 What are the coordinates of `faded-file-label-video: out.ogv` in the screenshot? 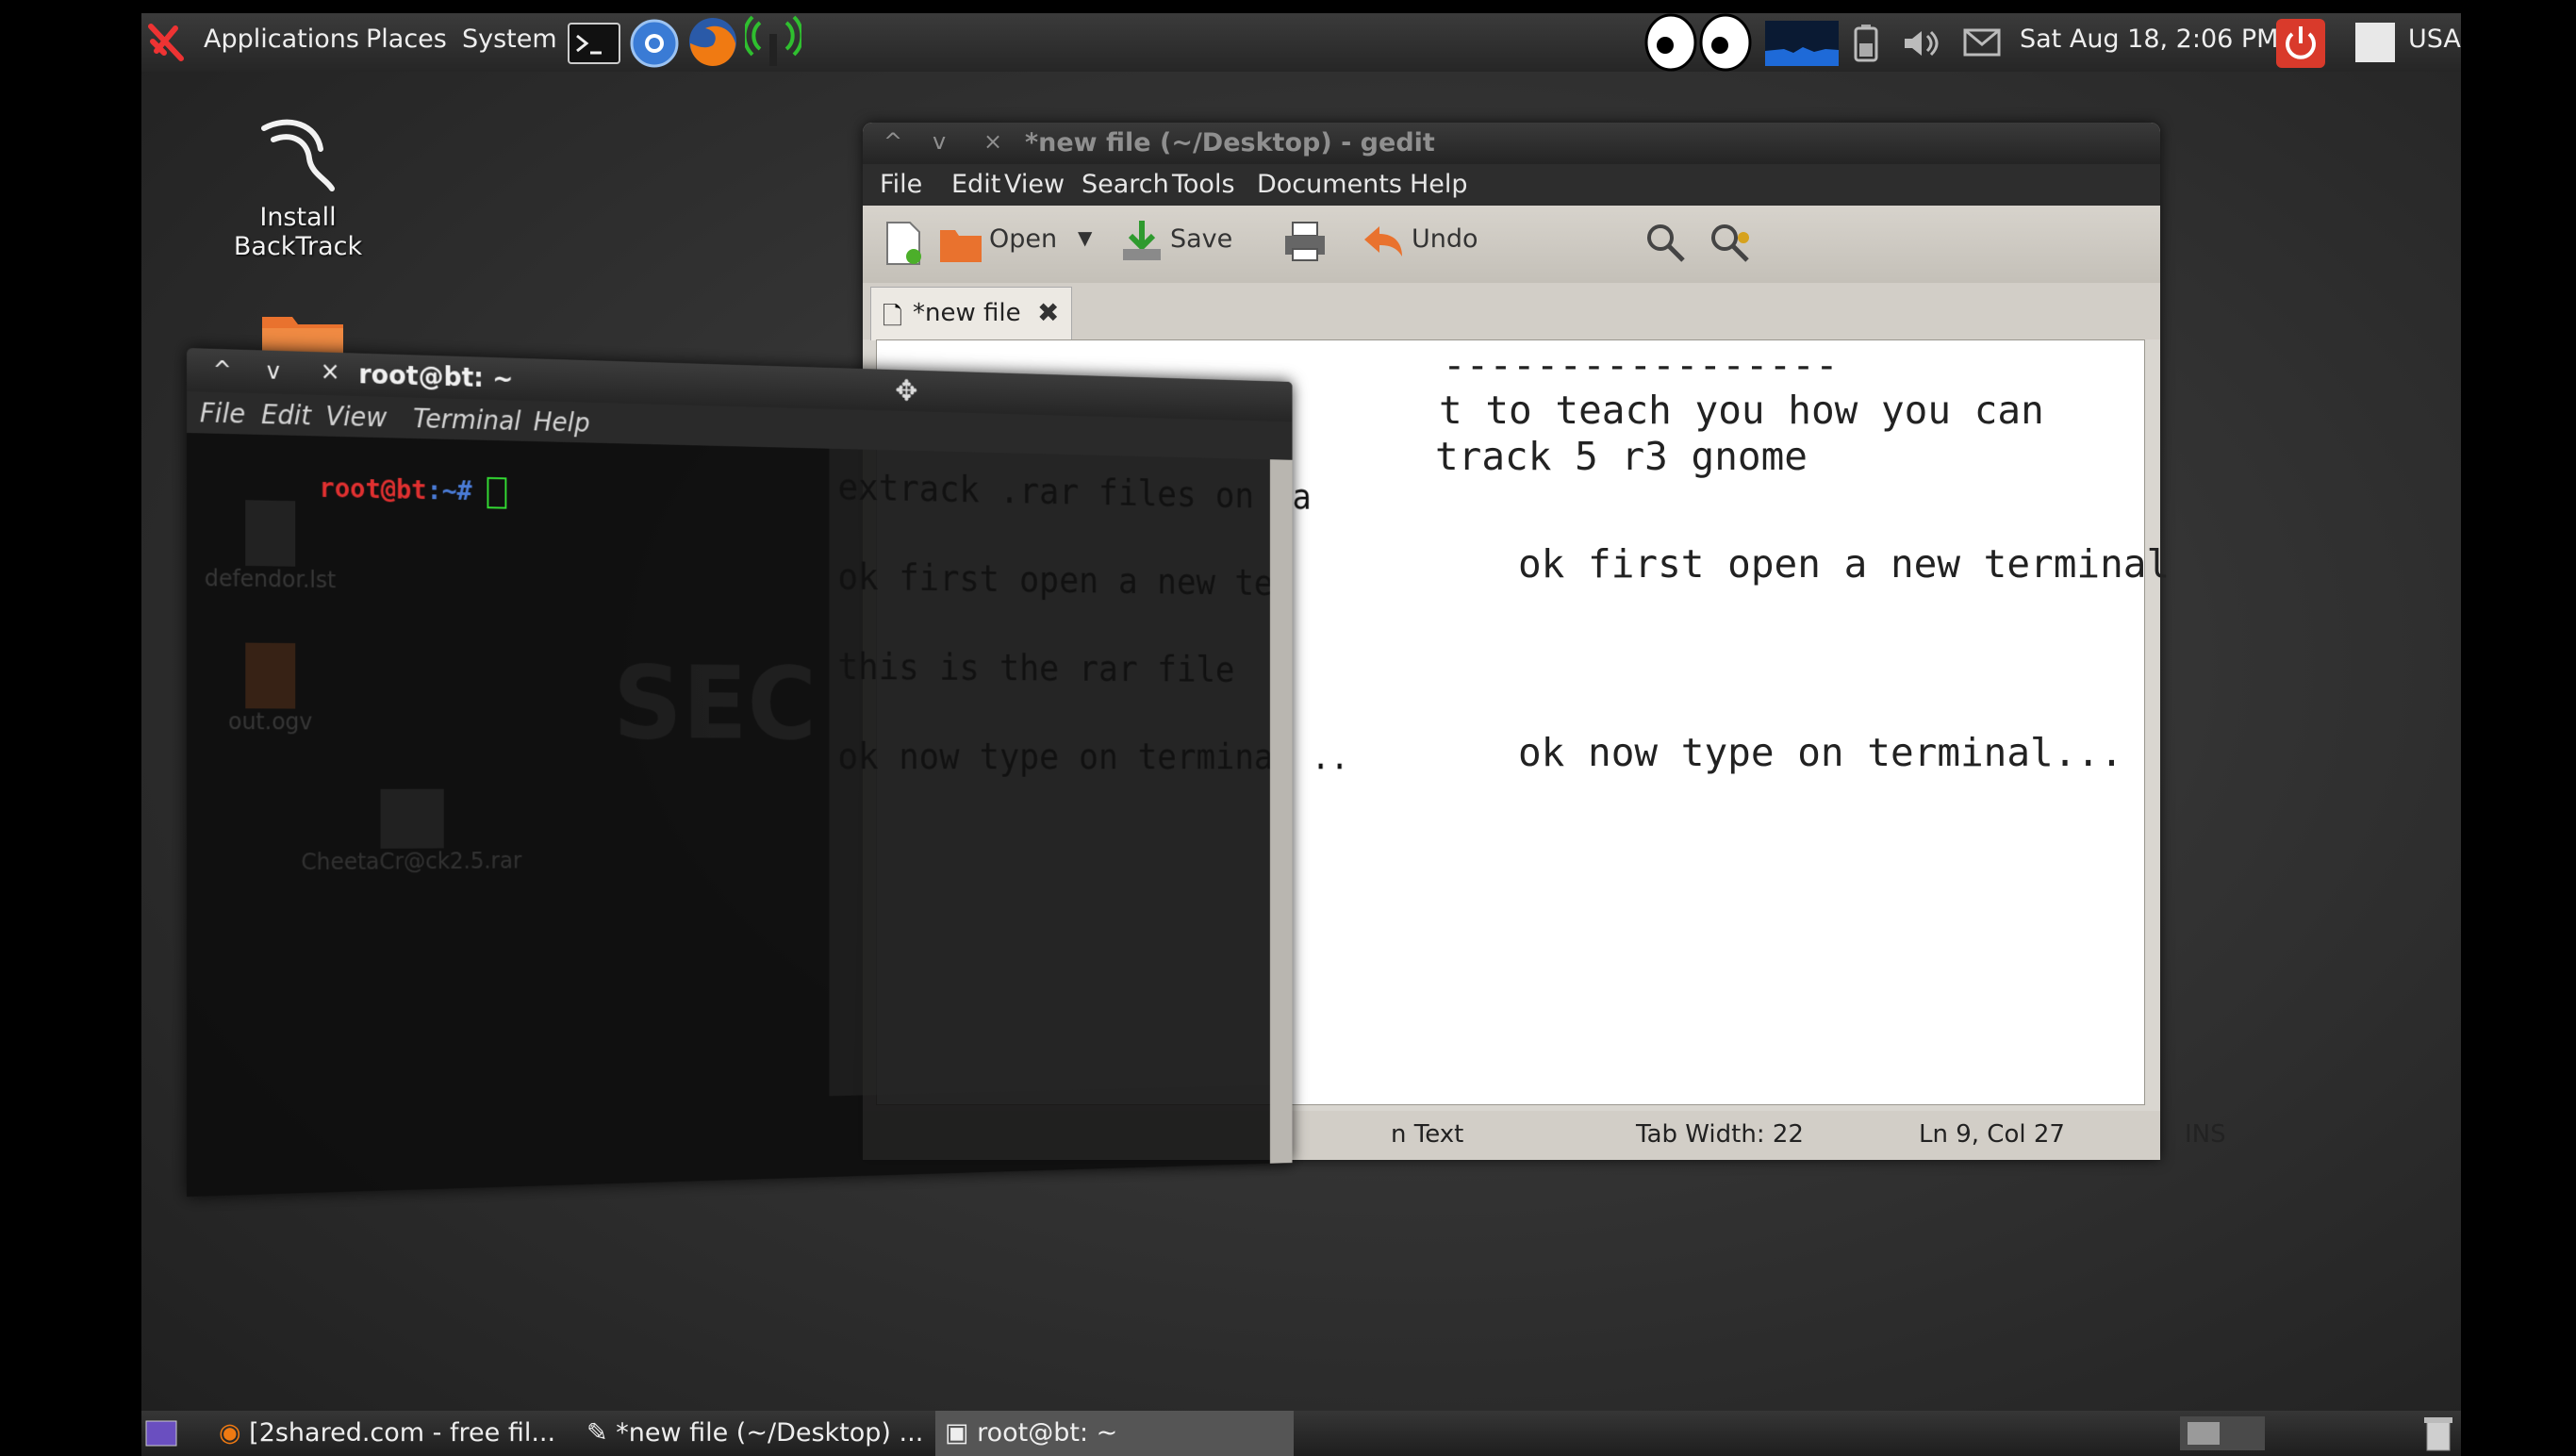 It's located at (270, 721).